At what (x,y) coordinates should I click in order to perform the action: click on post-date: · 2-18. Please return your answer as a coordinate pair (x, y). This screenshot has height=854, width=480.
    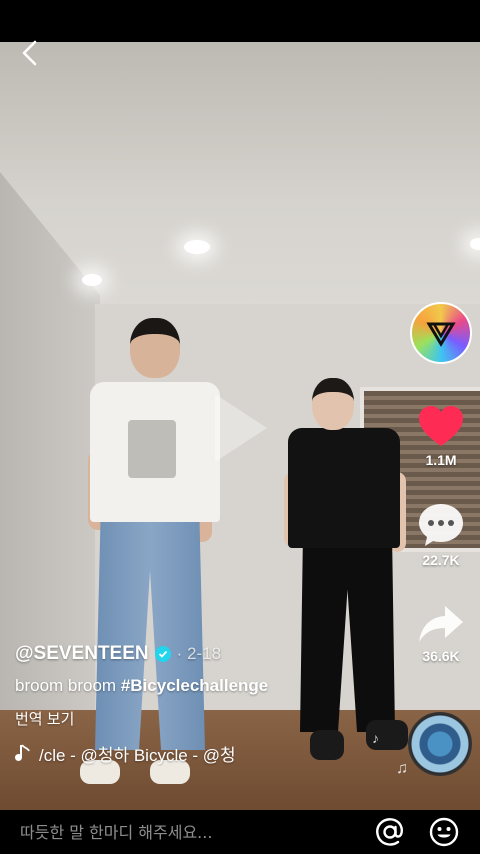
    Looking at the image, I should click on (199, 654).